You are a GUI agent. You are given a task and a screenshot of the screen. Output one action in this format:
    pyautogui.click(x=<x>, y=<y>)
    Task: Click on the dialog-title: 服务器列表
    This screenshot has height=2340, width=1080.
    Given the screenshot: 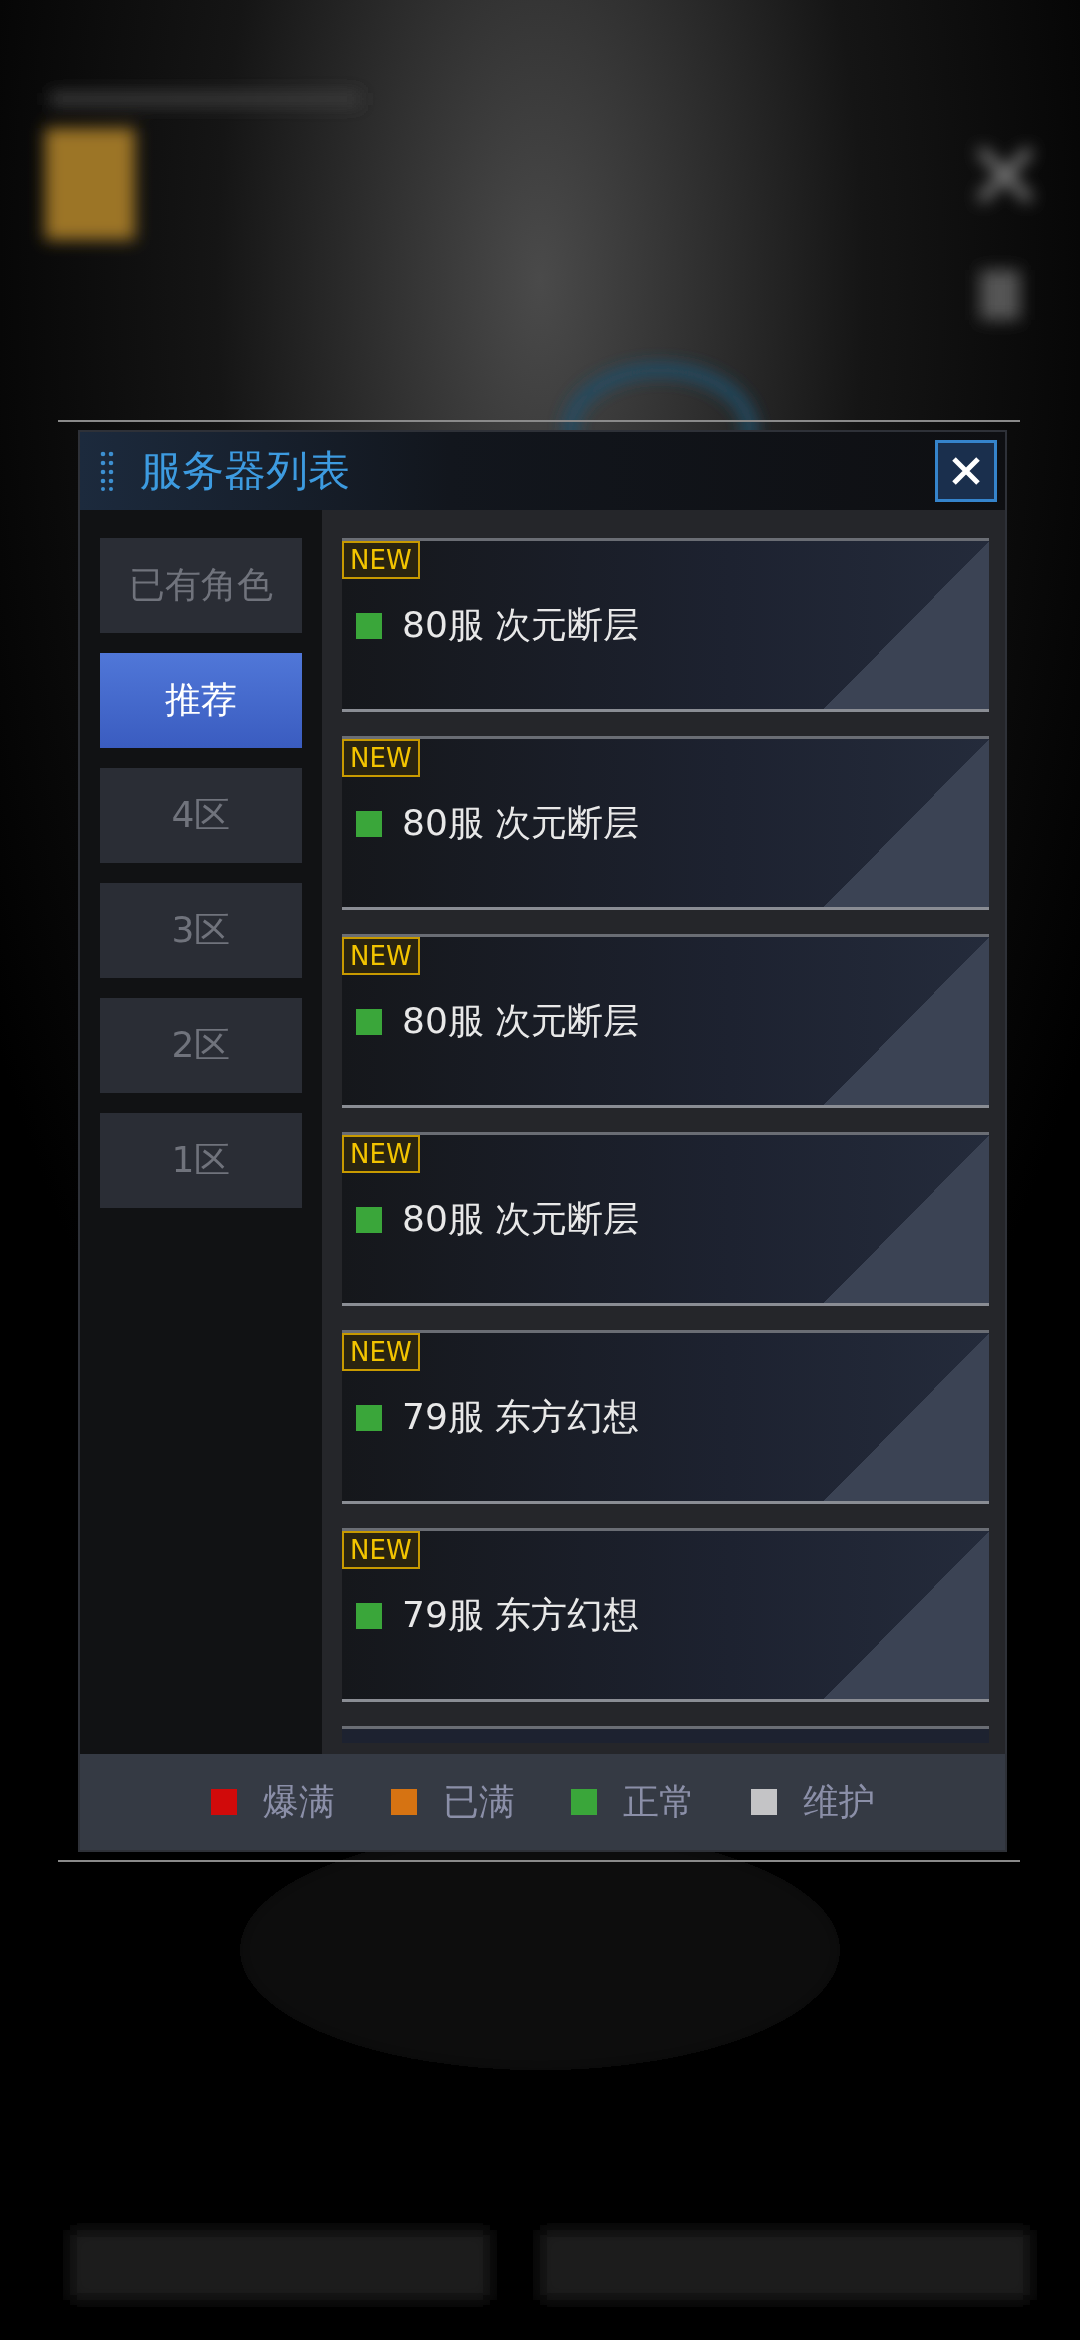 What is the action you would take?
    pyautogui.click(x=245, y=471)
    